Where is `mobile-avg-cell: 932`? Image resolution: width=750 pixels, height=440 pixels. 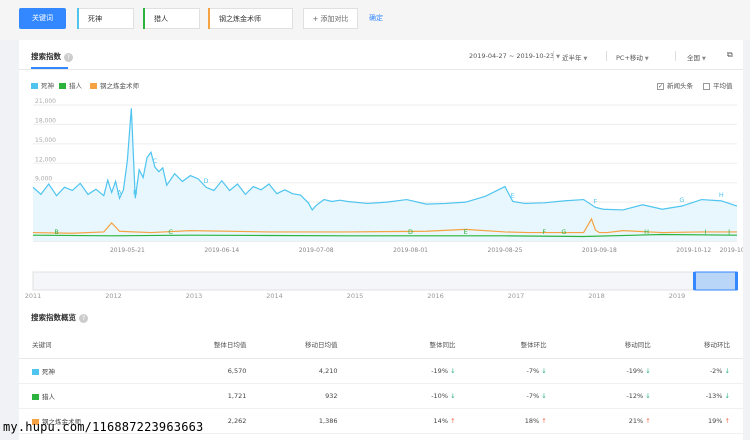 mobile-avg-cell: 932 is located at coordinates (292, 396).